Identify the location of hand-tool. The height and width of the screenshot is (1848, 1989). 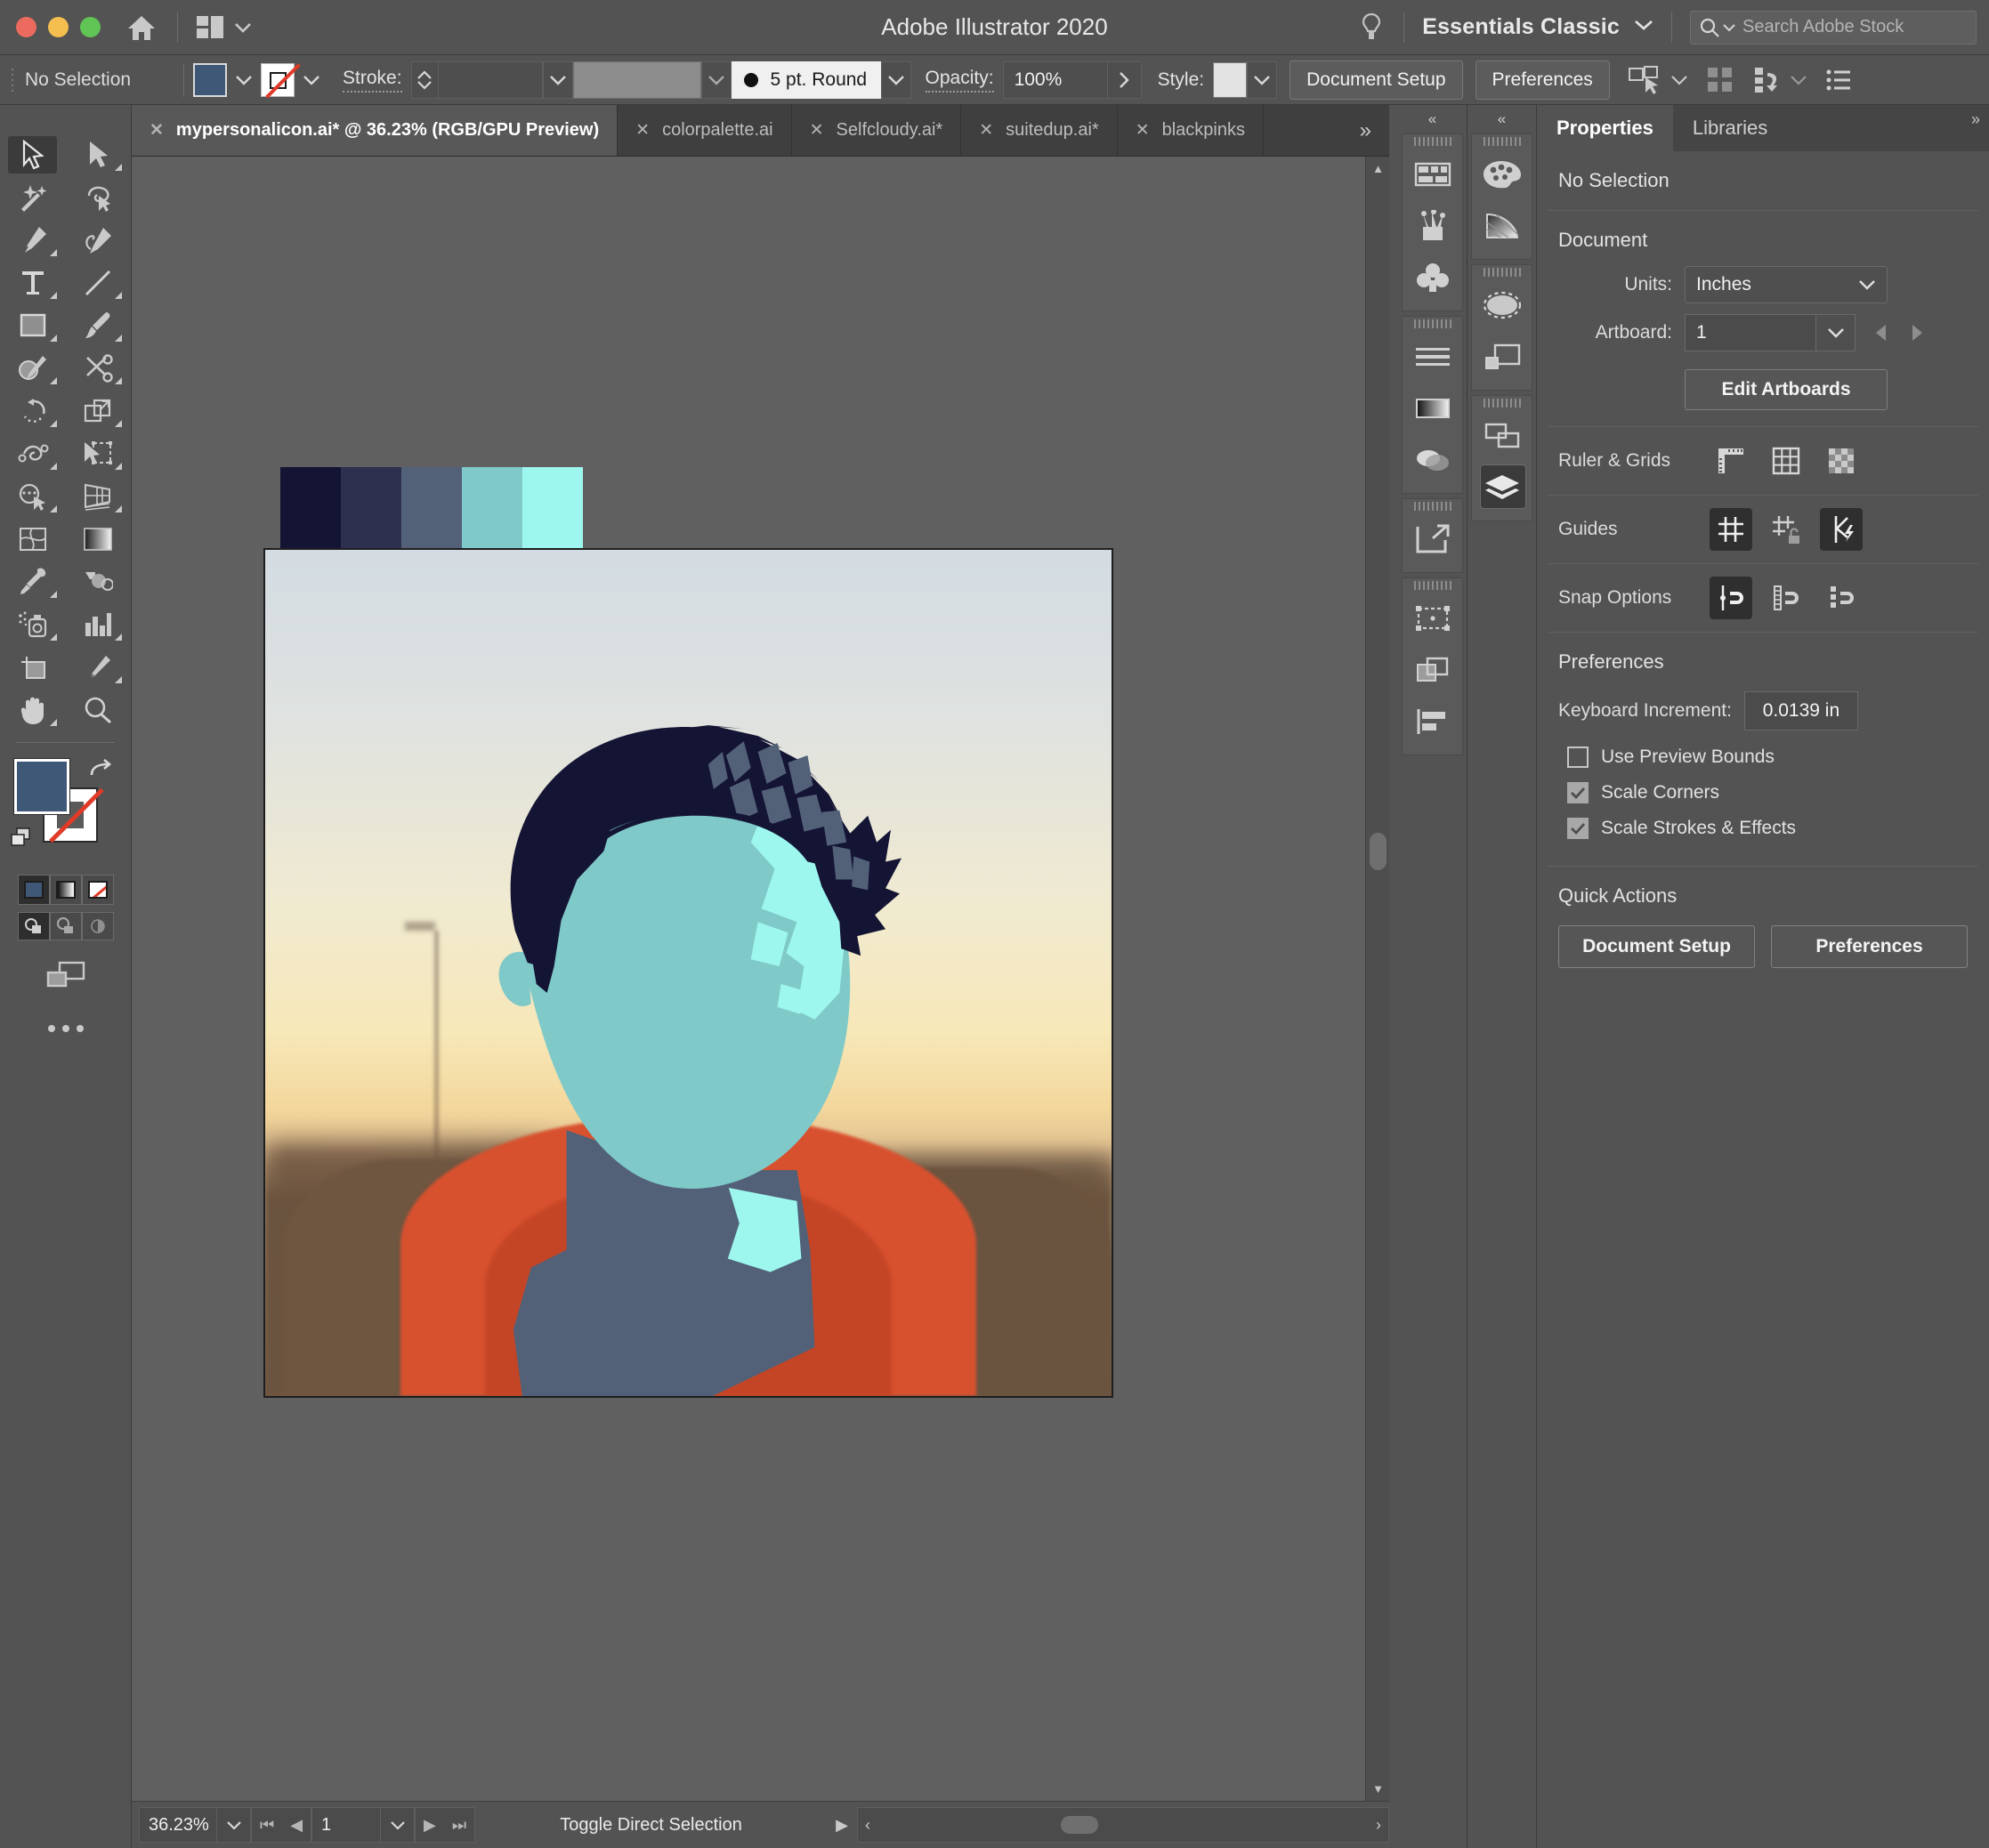
(33, 710).